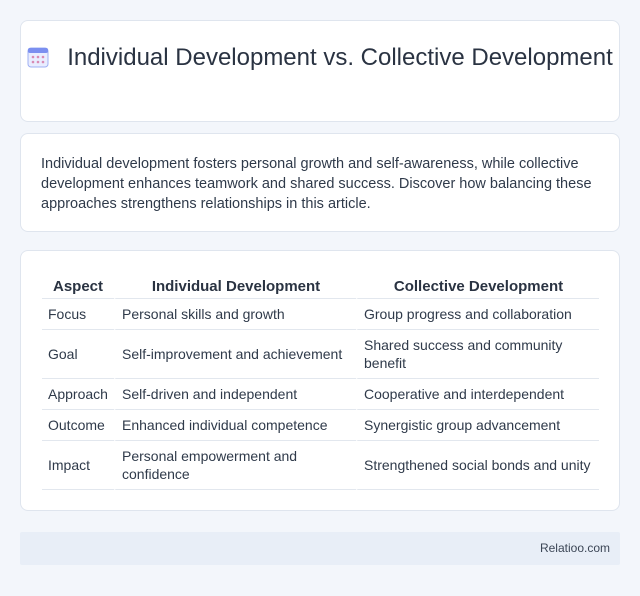 This screenshot has width=640, height=596. I want to click on cell-individual: Personal empowerment and confidence, so click(235, 465).